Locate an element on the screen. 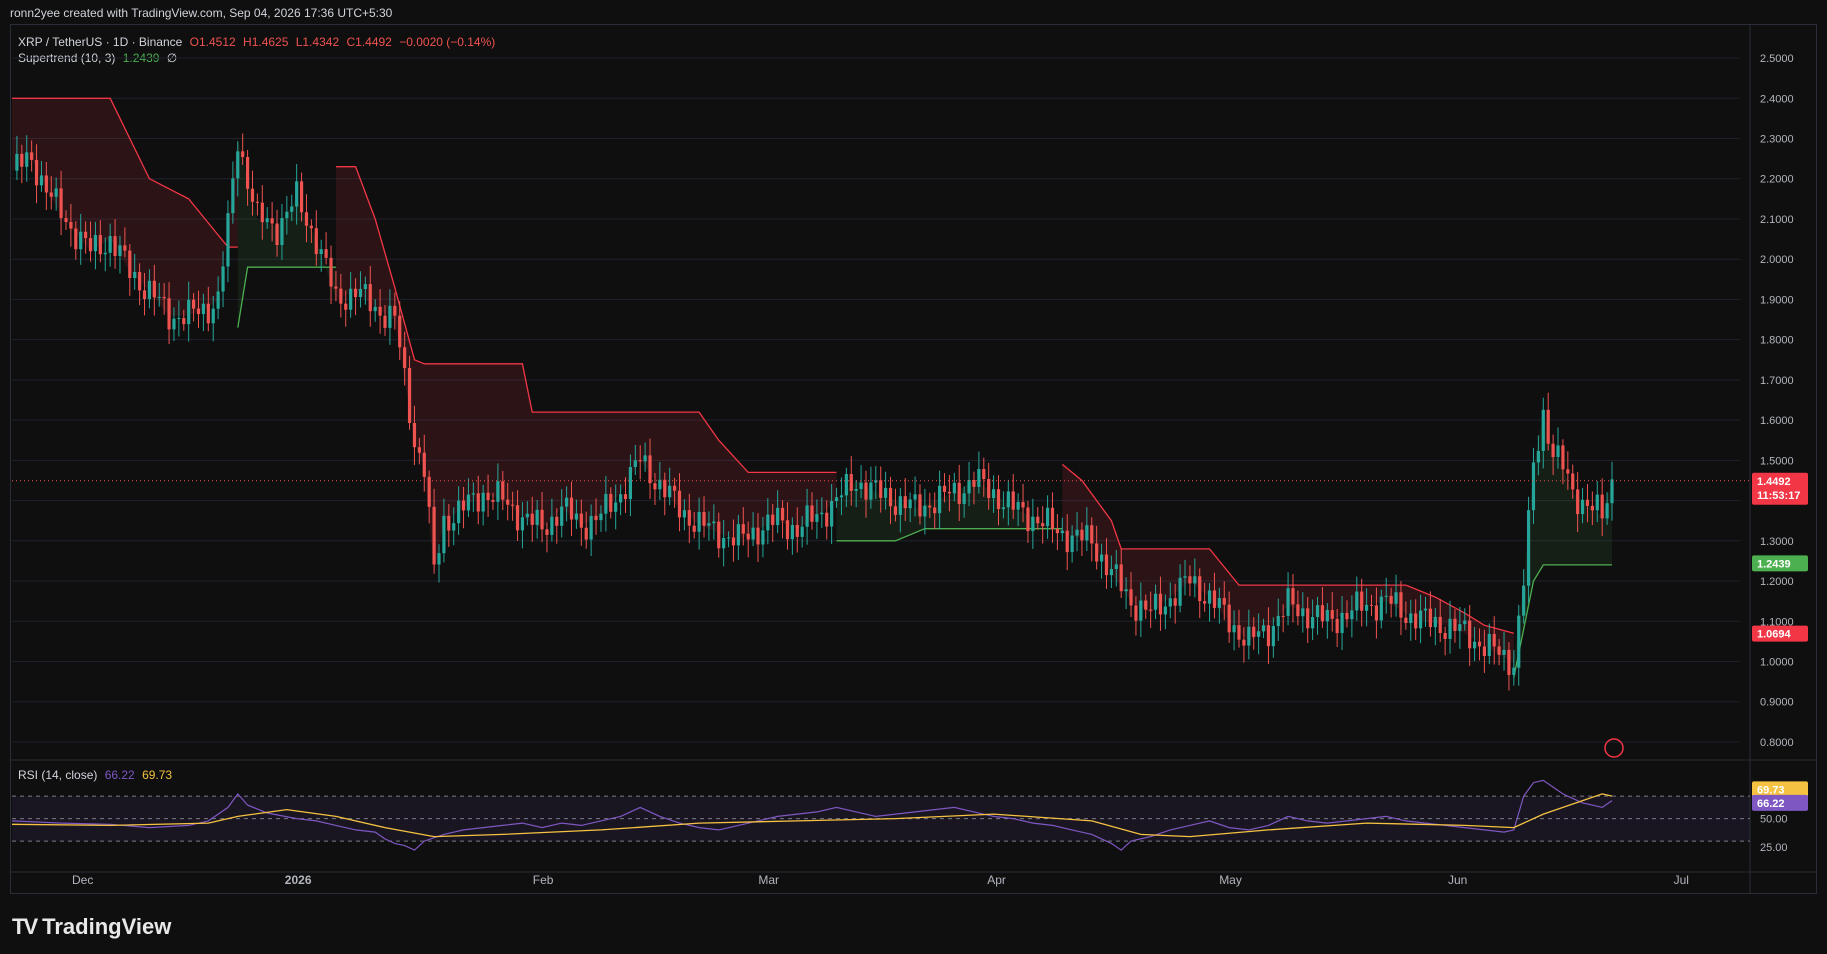  countdown-tag: 11:53:17 is located at coordinates (1778, 496).